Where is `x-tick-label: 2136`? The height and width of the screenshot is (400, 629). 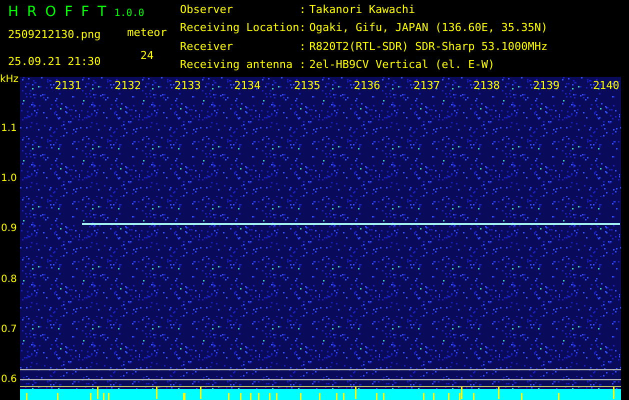
x-tick-label: 2136 is located at coordinates (367, 85).